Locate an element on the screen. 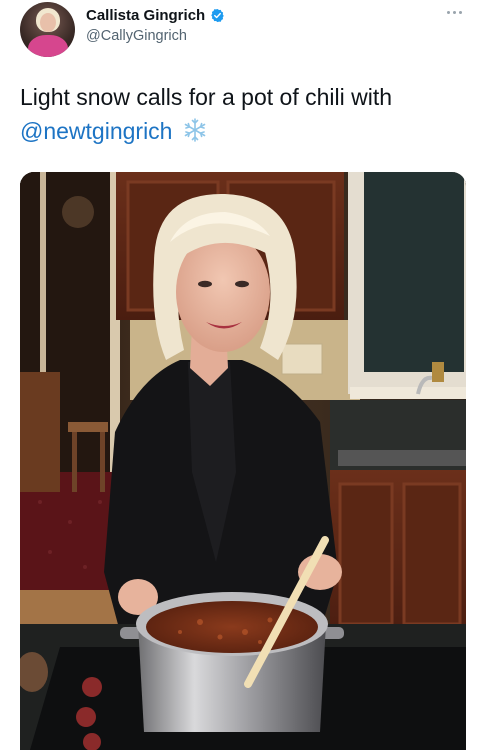 The image size is (482, 750). author-handle: @CallyGingrich is located at coordinates (136, 36).